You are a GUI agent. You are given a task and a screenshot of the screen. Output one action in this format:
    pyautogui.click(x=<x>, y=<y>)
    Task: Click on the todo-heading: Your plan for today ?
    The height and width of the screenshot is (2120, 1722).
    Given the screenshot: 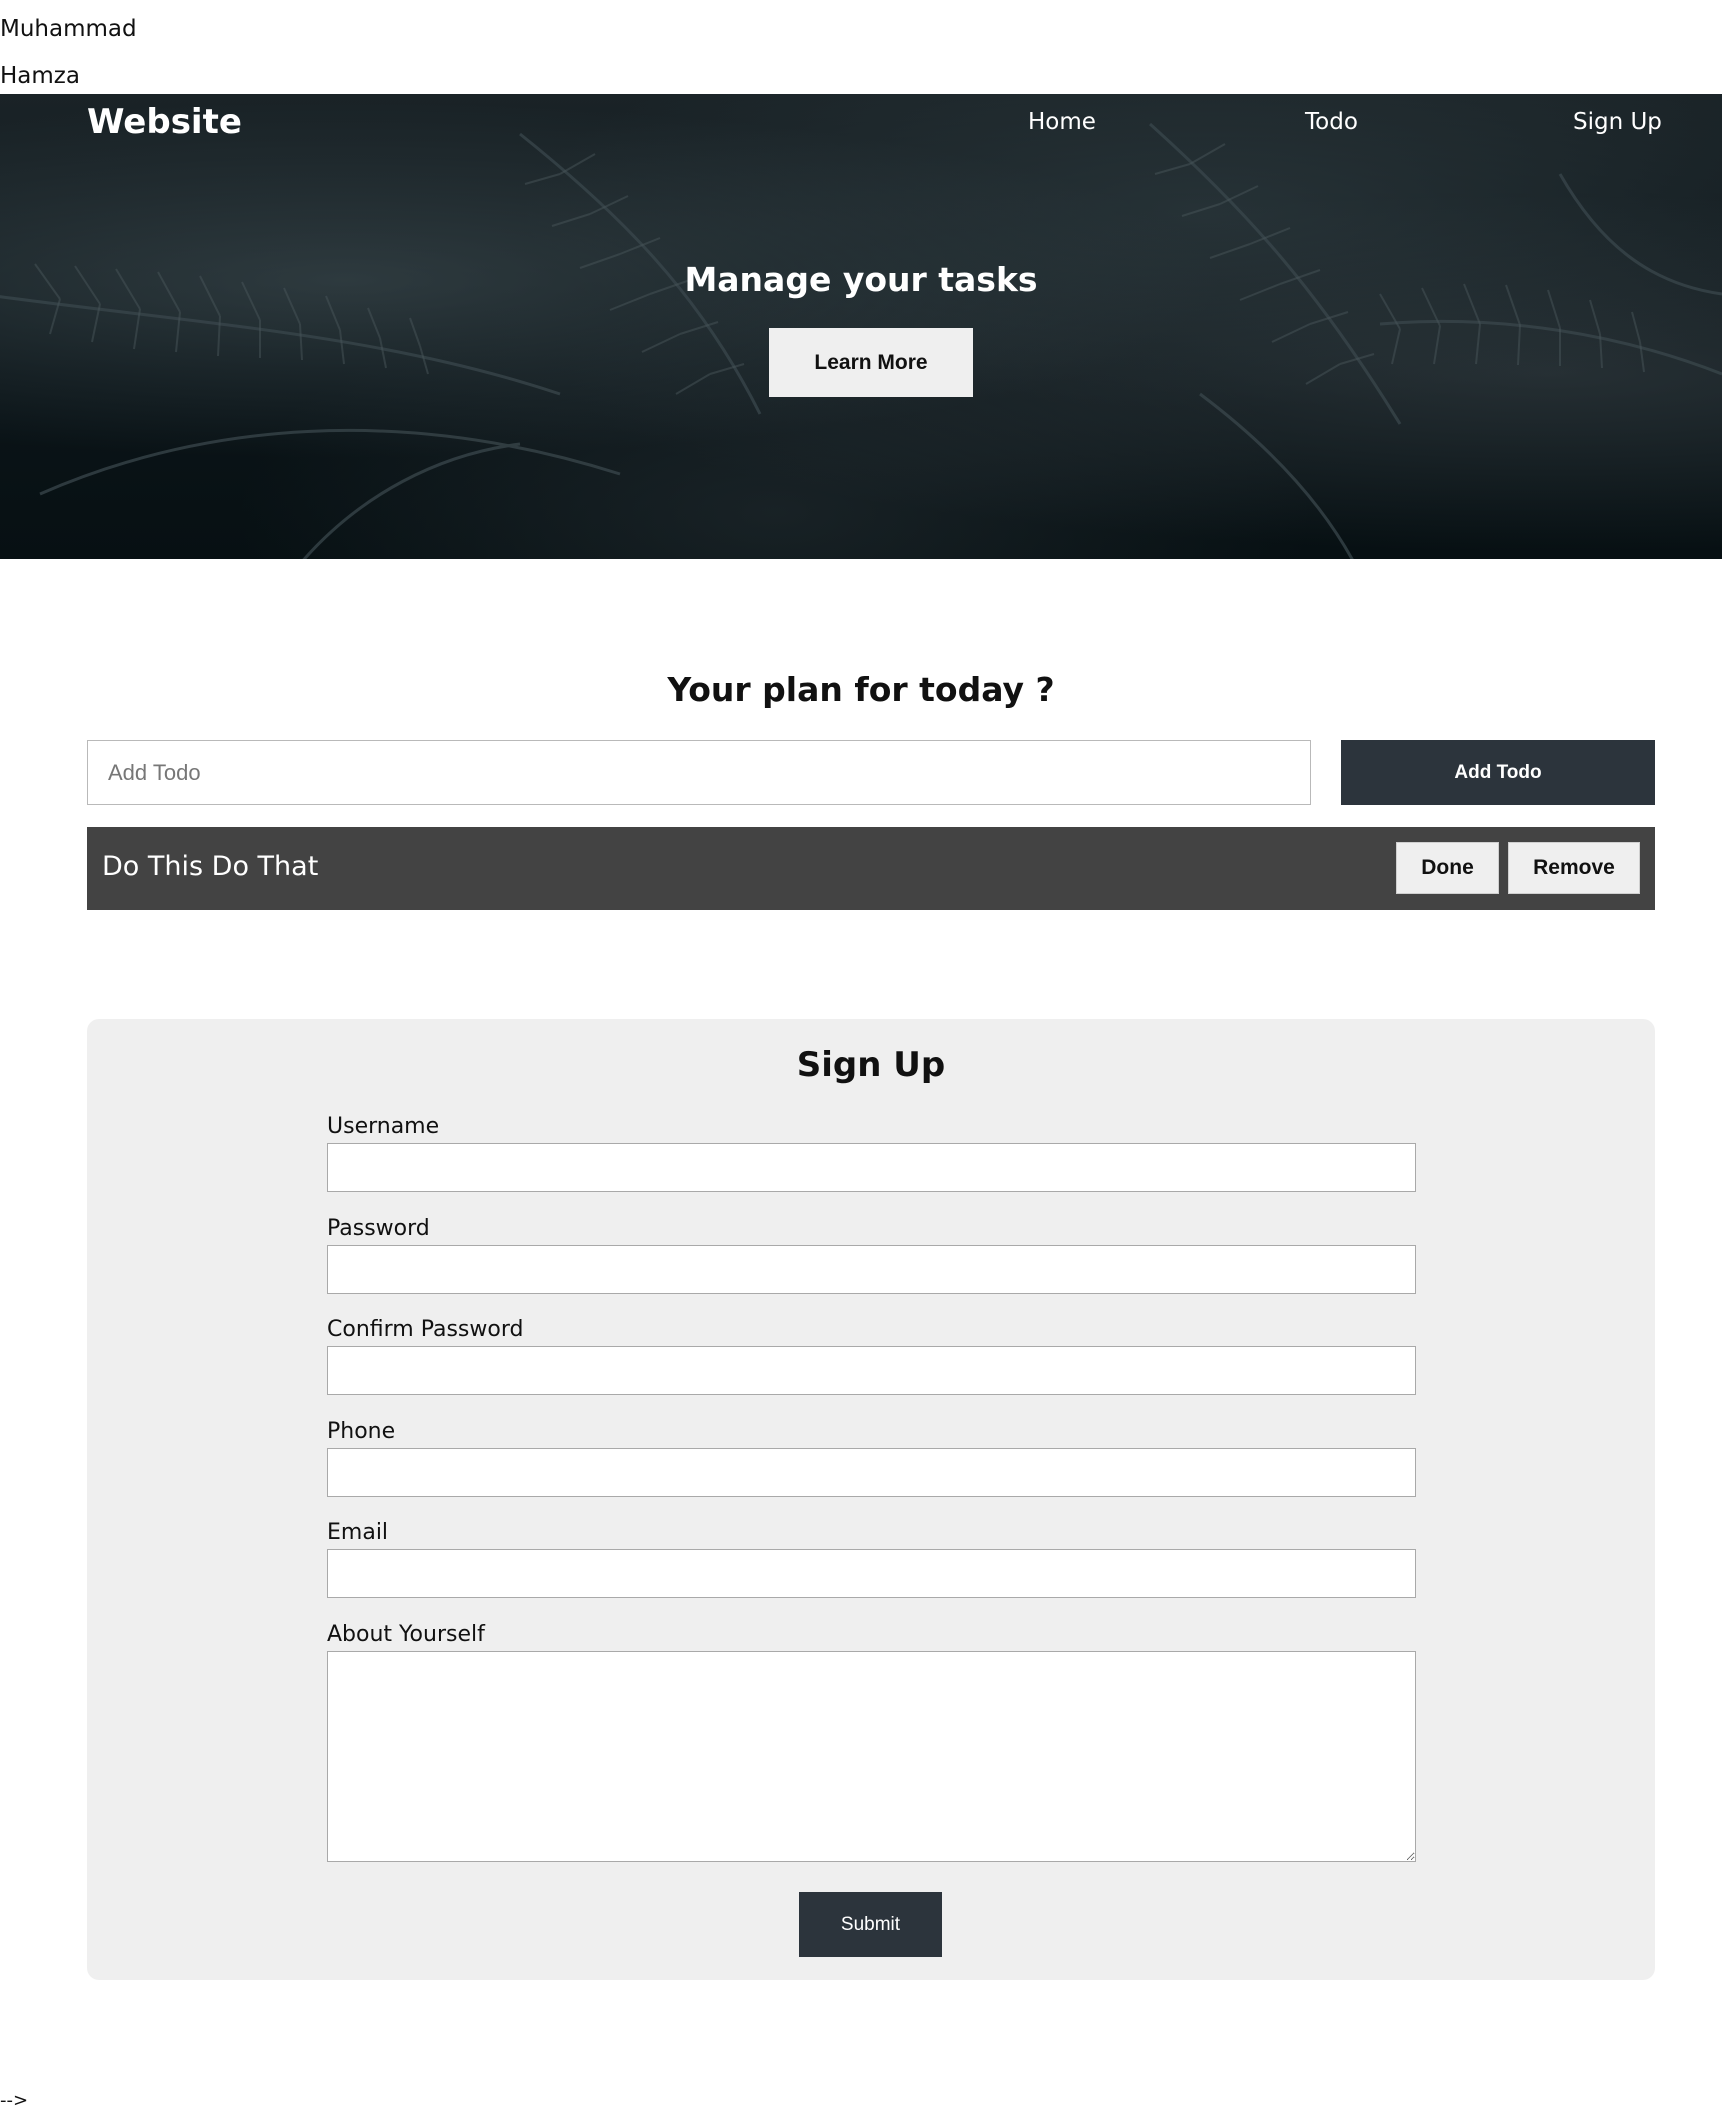 What is the action you would take?
    pyautogui.click(x=861, y=689)
    